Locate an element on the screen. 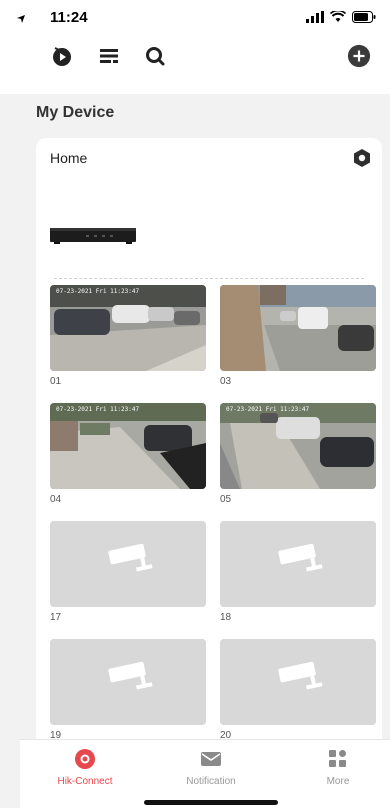 This screenshot has height=808, width=390. camera-thumbnail is located at coordinates (298, 328).